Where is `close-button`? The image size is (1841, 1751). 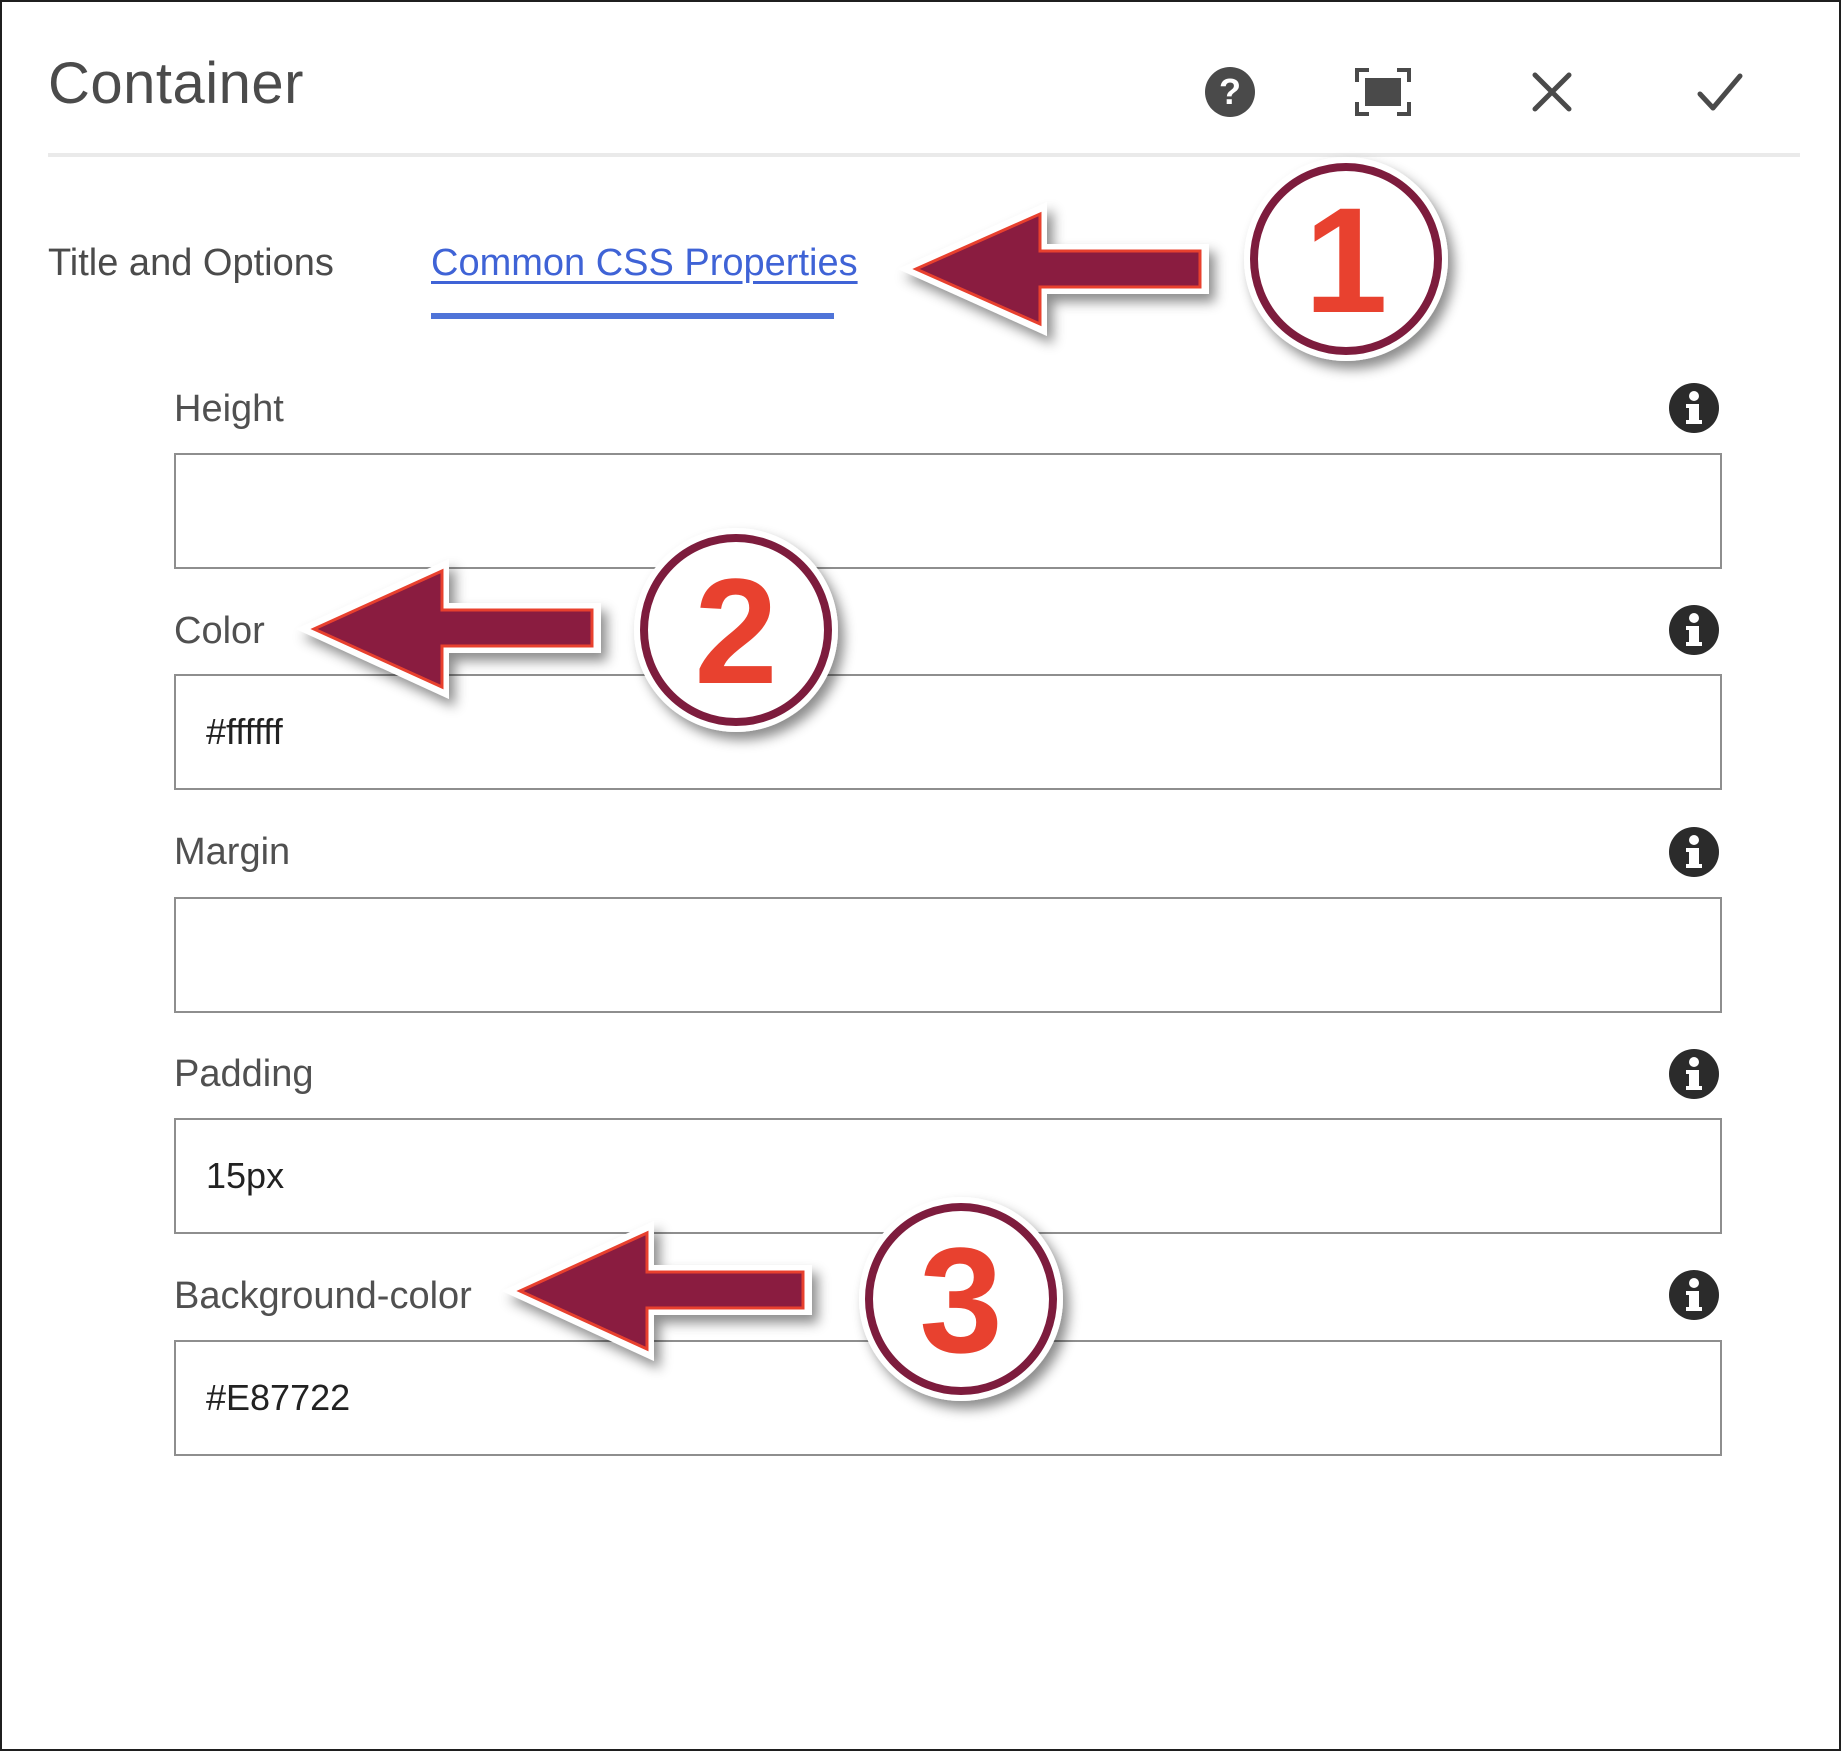
close-button is located at coordinates (1552, 92).